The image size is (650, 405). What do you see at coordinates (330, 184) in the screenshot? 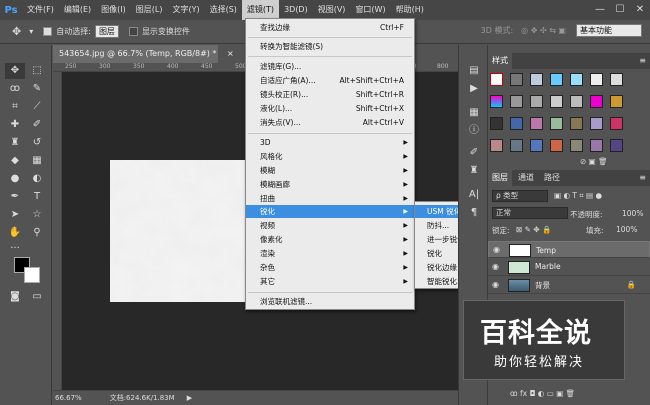
I see `menu-item-blur-gallery: 模糊画廊 ▶` at bounding box center [330, 184].